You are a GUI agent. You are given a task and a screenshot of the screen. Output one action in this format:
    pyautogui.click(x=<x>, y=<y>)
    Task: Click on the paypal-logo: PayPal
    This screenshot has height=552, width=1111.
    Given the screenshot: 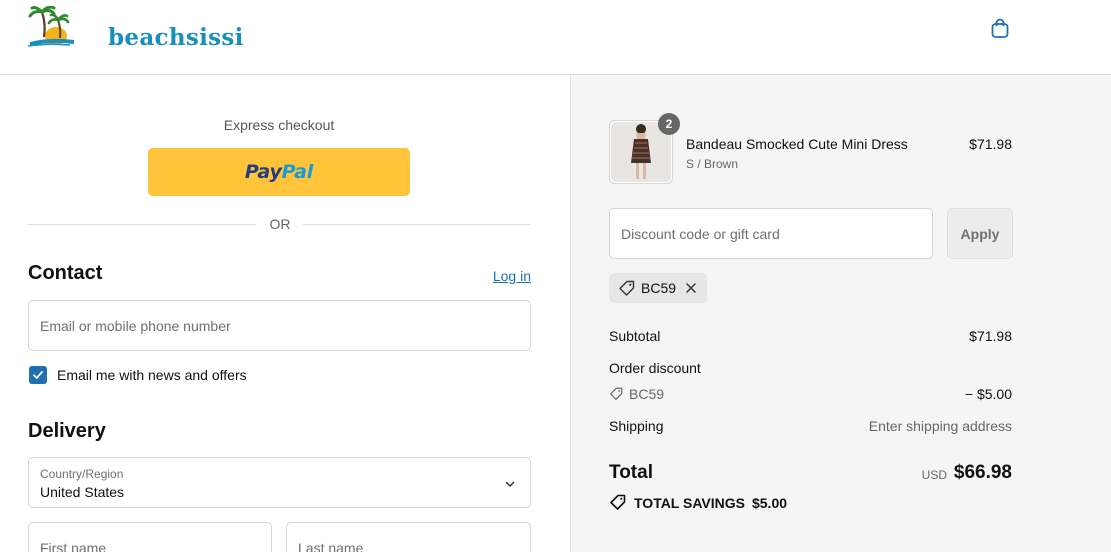 What is the action you would take?
    pyautogui.click(x=279, y=172)
    